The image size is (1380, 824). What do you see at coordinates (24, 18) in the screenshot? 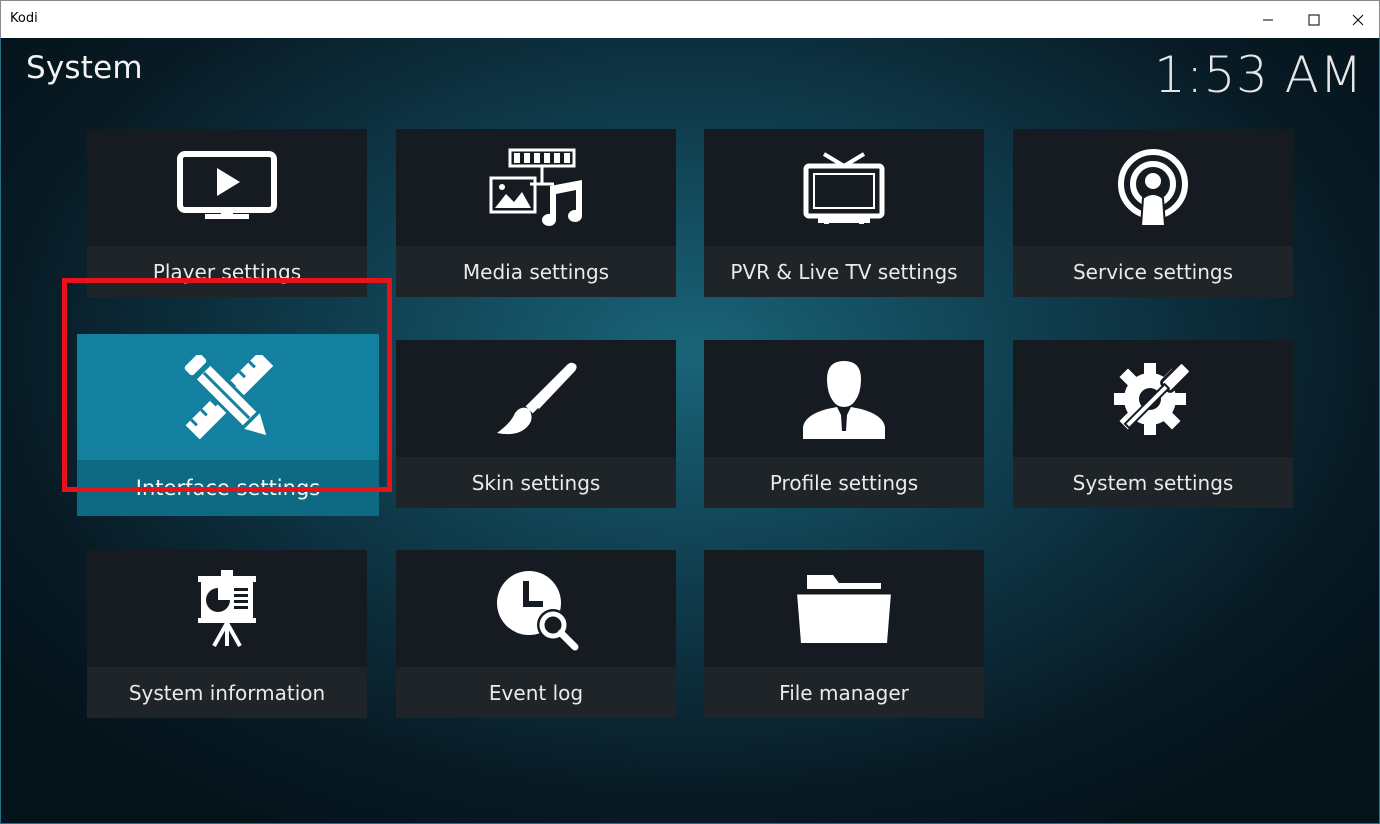
I see `window-title: Kodi` at bounding box center [24, 18].